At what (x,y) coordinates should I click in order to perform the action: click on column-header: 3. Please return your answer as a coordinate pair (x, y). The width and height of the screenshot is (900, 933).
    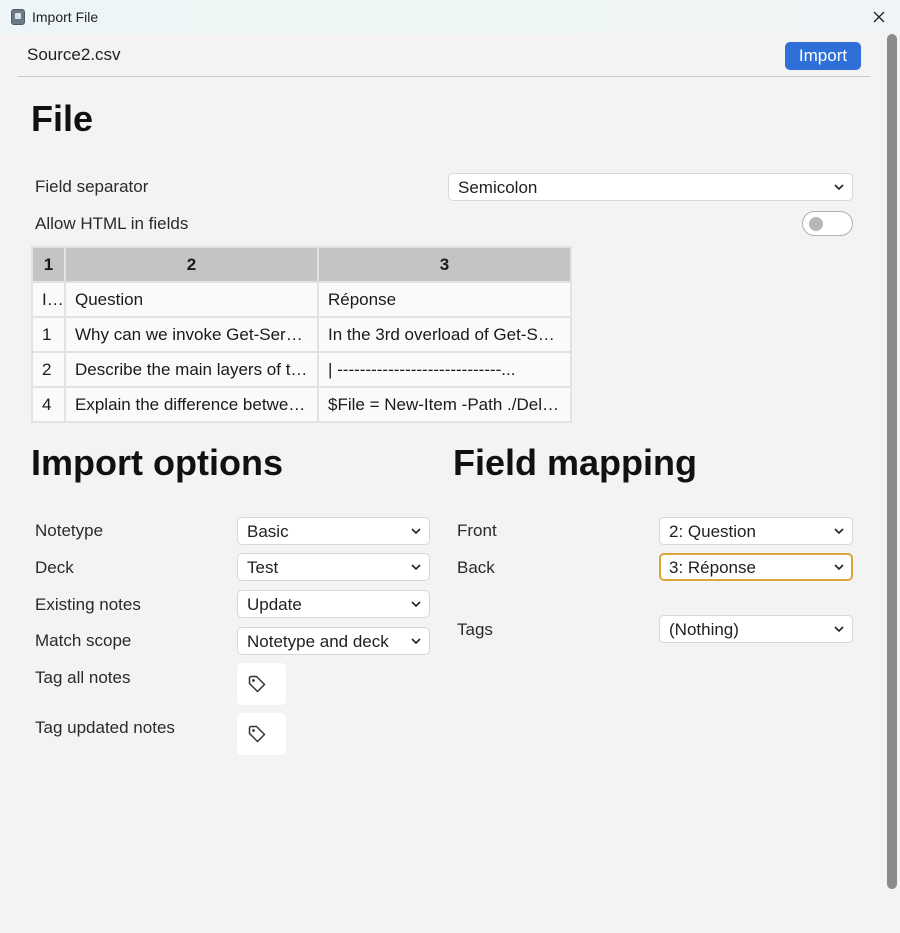
    Looking at the image, I should click on (444, 264).